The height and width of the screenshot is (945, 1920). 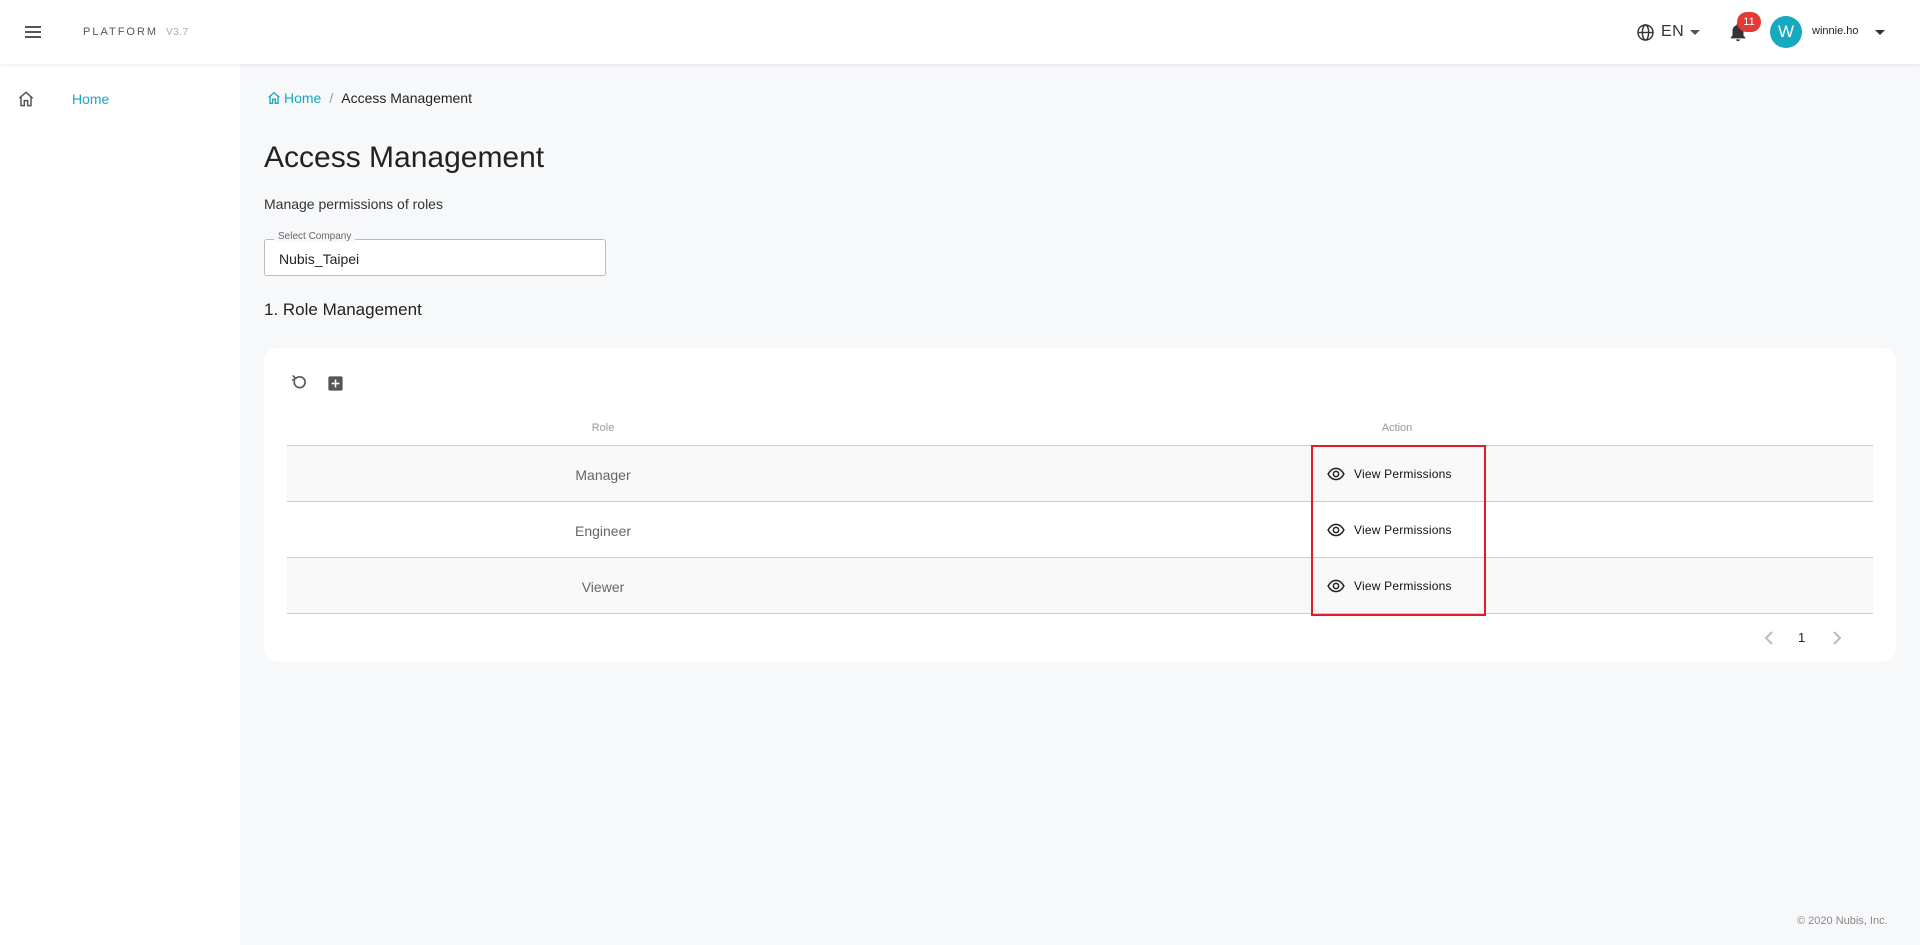 What do you see at coordinates (603, 475) in the screenshot?
I see `role-cell: Manager` at bounding box center [603, 475].